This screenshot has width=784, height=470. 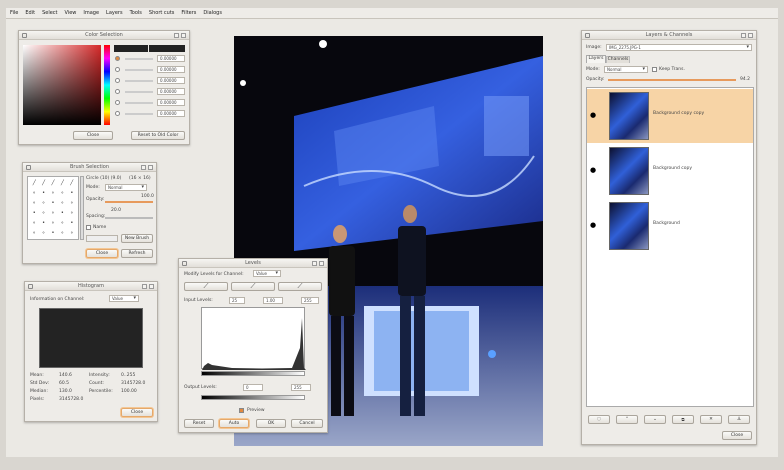 I want to click on menu-item-view: View, so click(x=71, y=13).